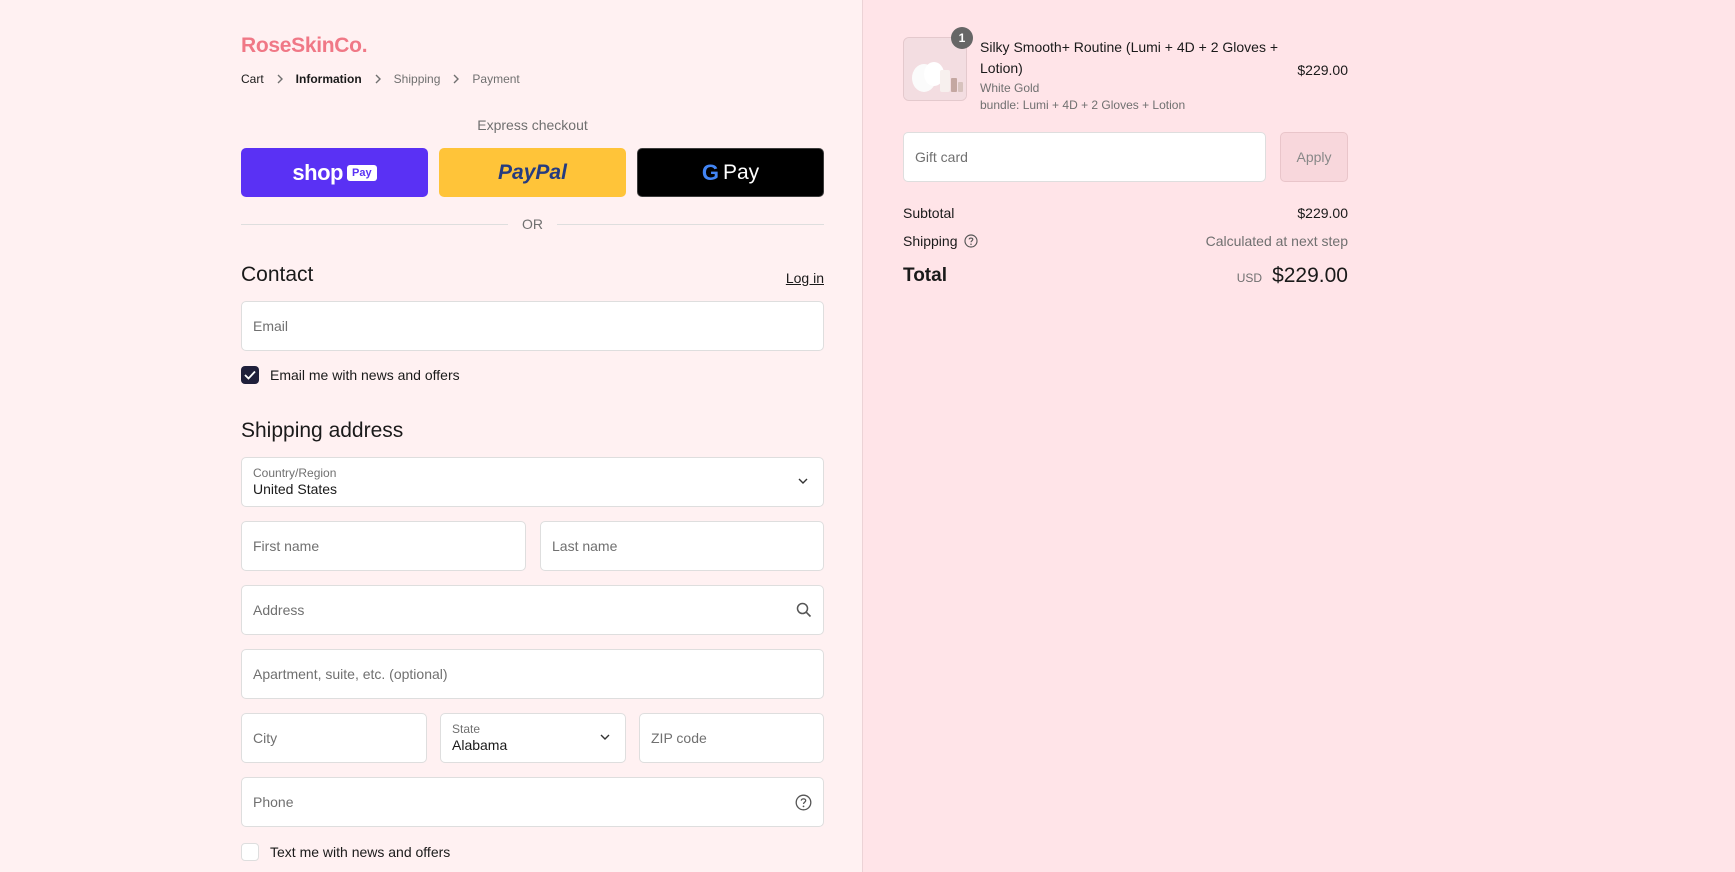  What do you see at coordinates (1249, 278) in the screenshot?
I see `total-currency: USD` at bounding box center [1249, 278].